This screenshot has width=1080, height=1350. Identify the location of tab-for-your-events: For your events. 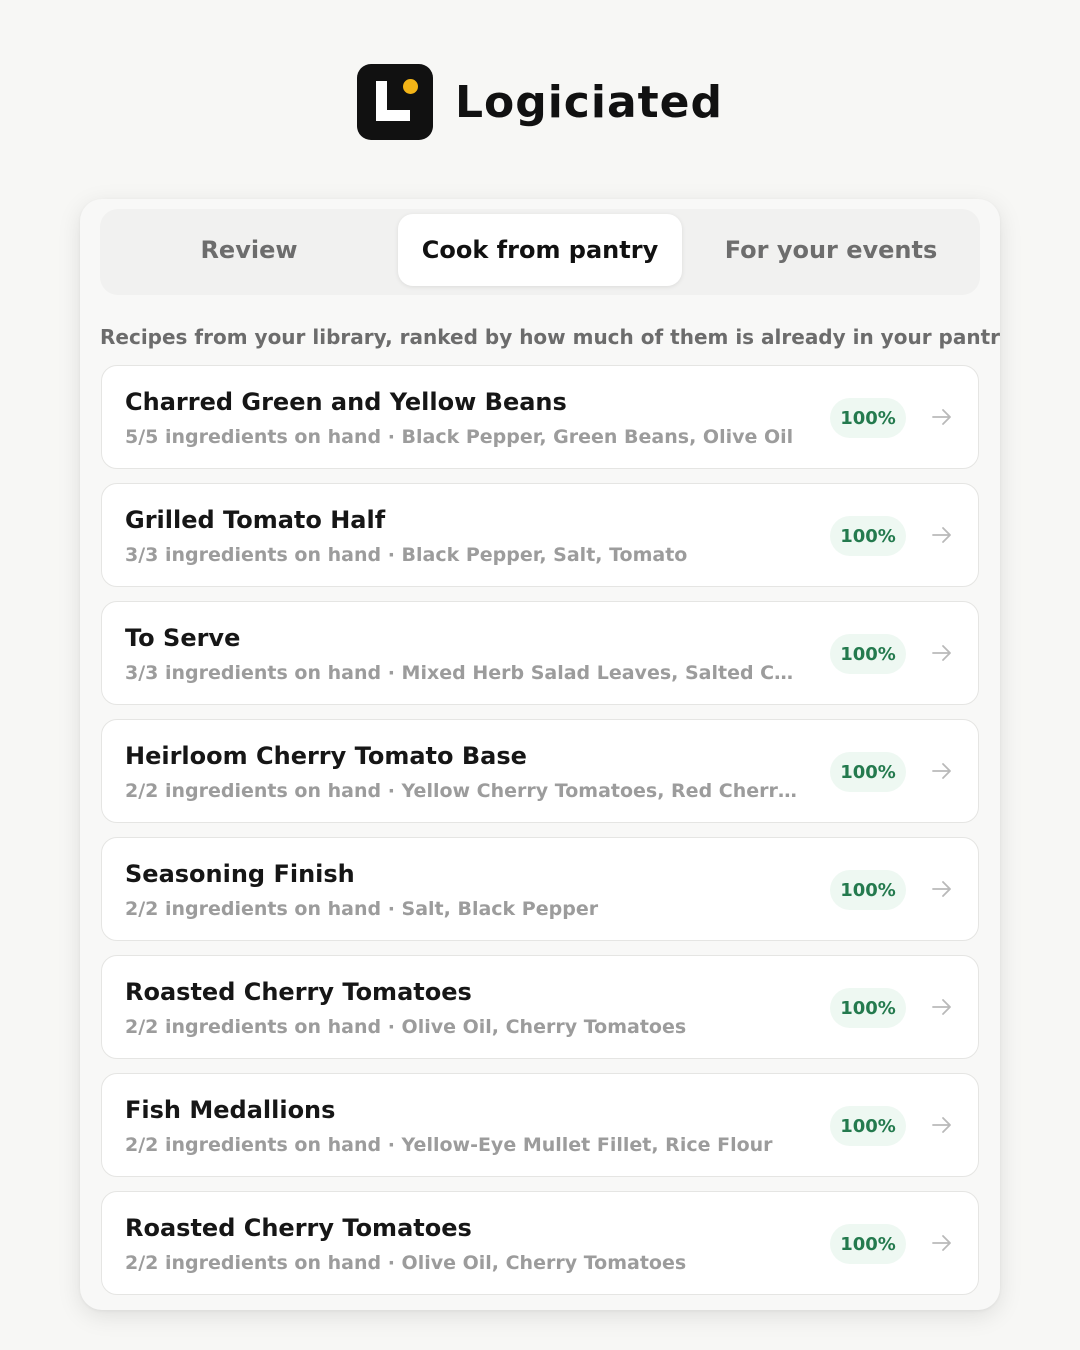
(831, 250).